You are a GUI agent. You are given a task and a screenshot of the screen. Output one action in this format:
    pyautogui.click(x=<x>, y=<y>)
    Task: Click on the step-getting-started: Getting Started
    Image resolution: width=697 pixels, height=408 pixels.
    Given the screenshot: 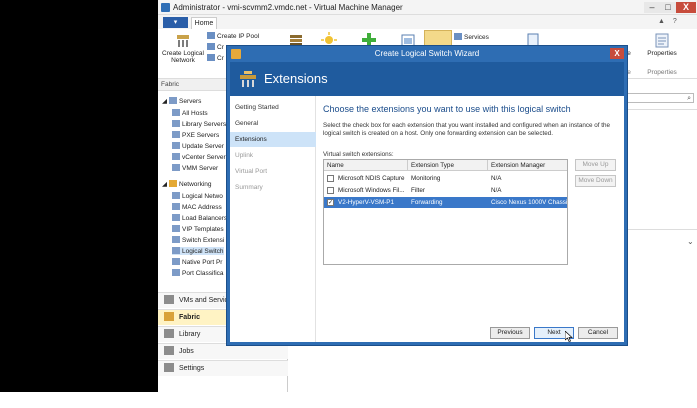 What is the action you would take?
    pyautogui.click(x=273, y=107)
    